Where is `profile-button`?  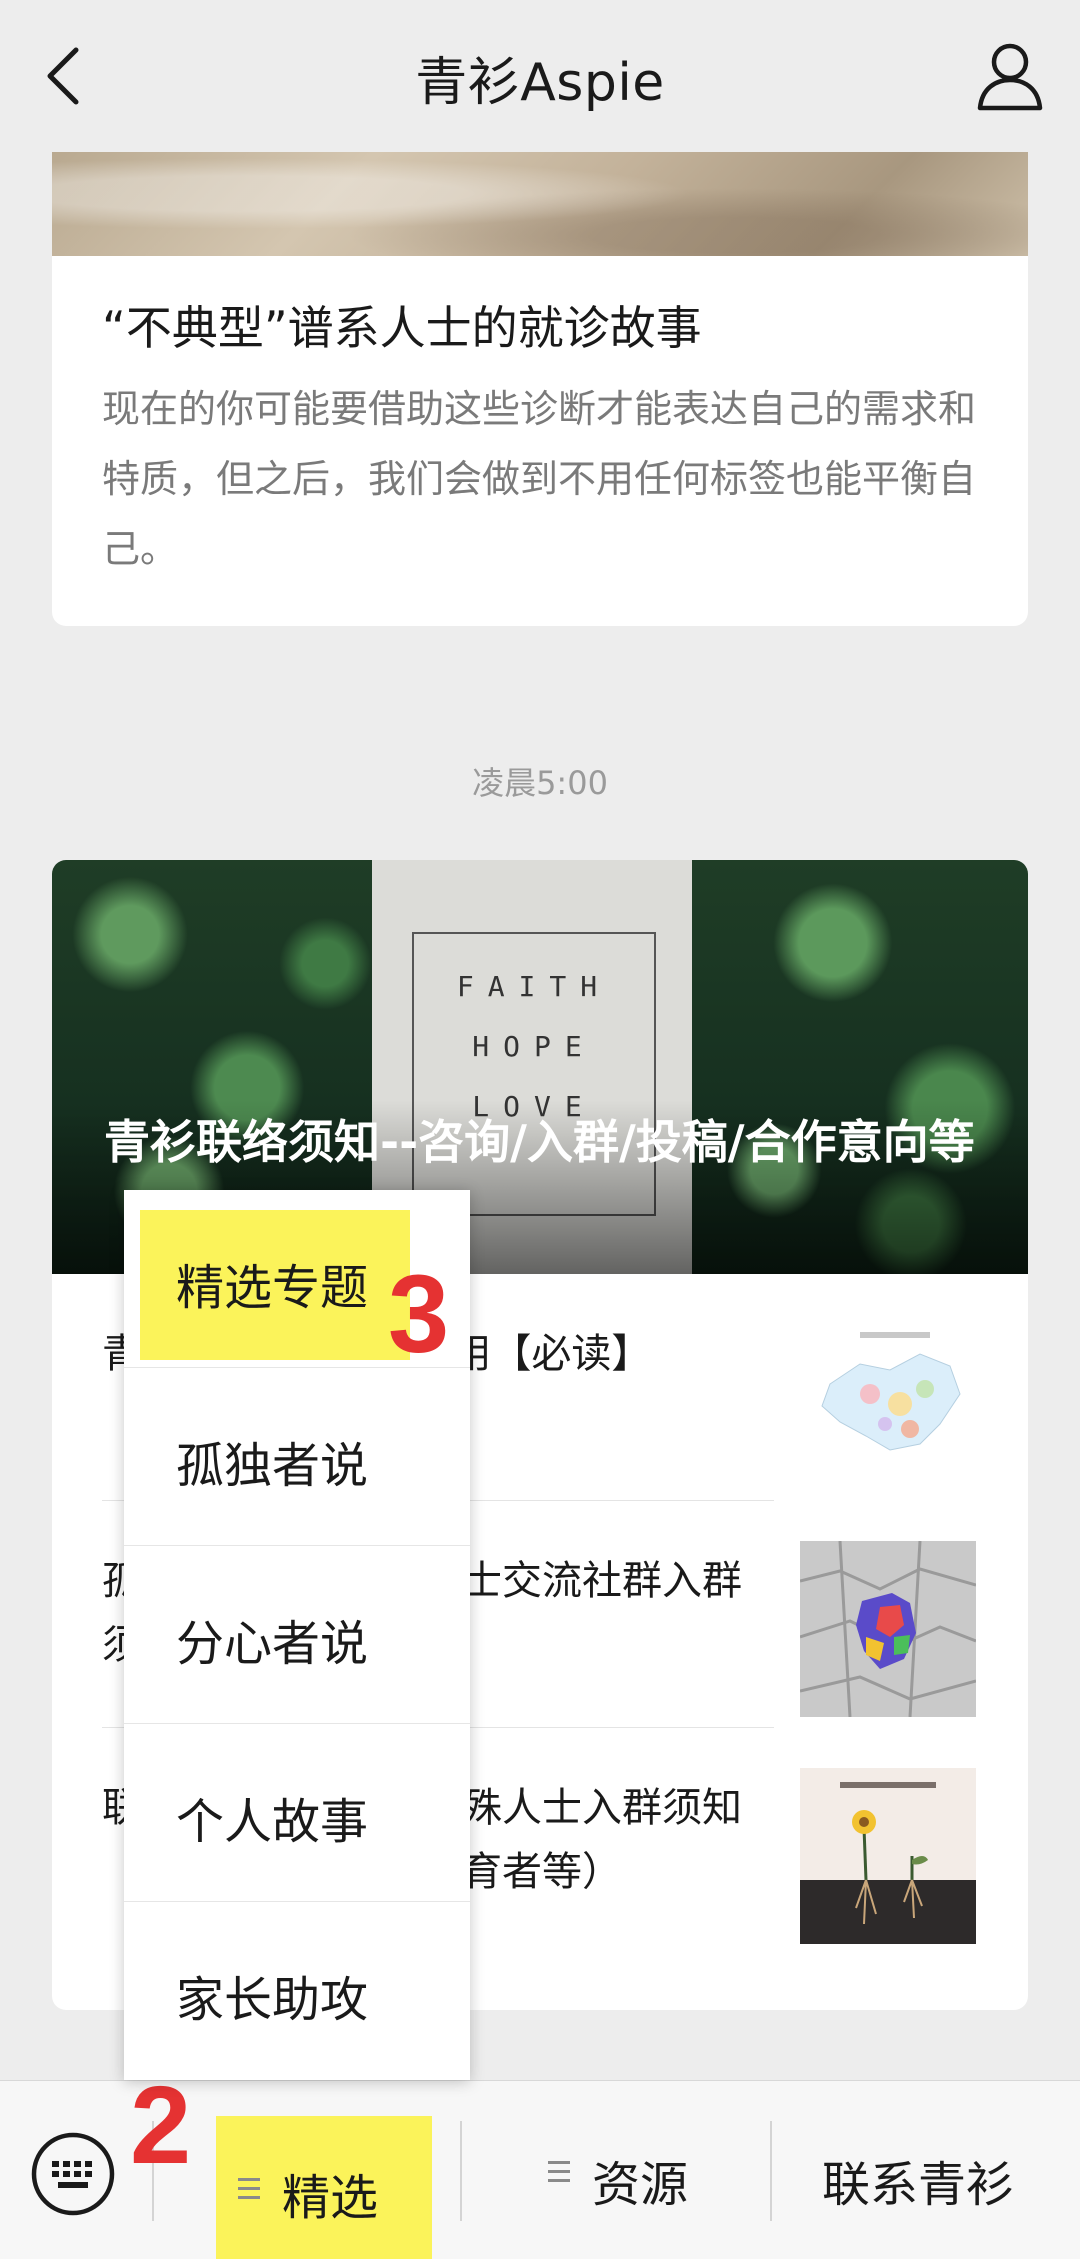 profile-button is located at coordinates (1010, 76).